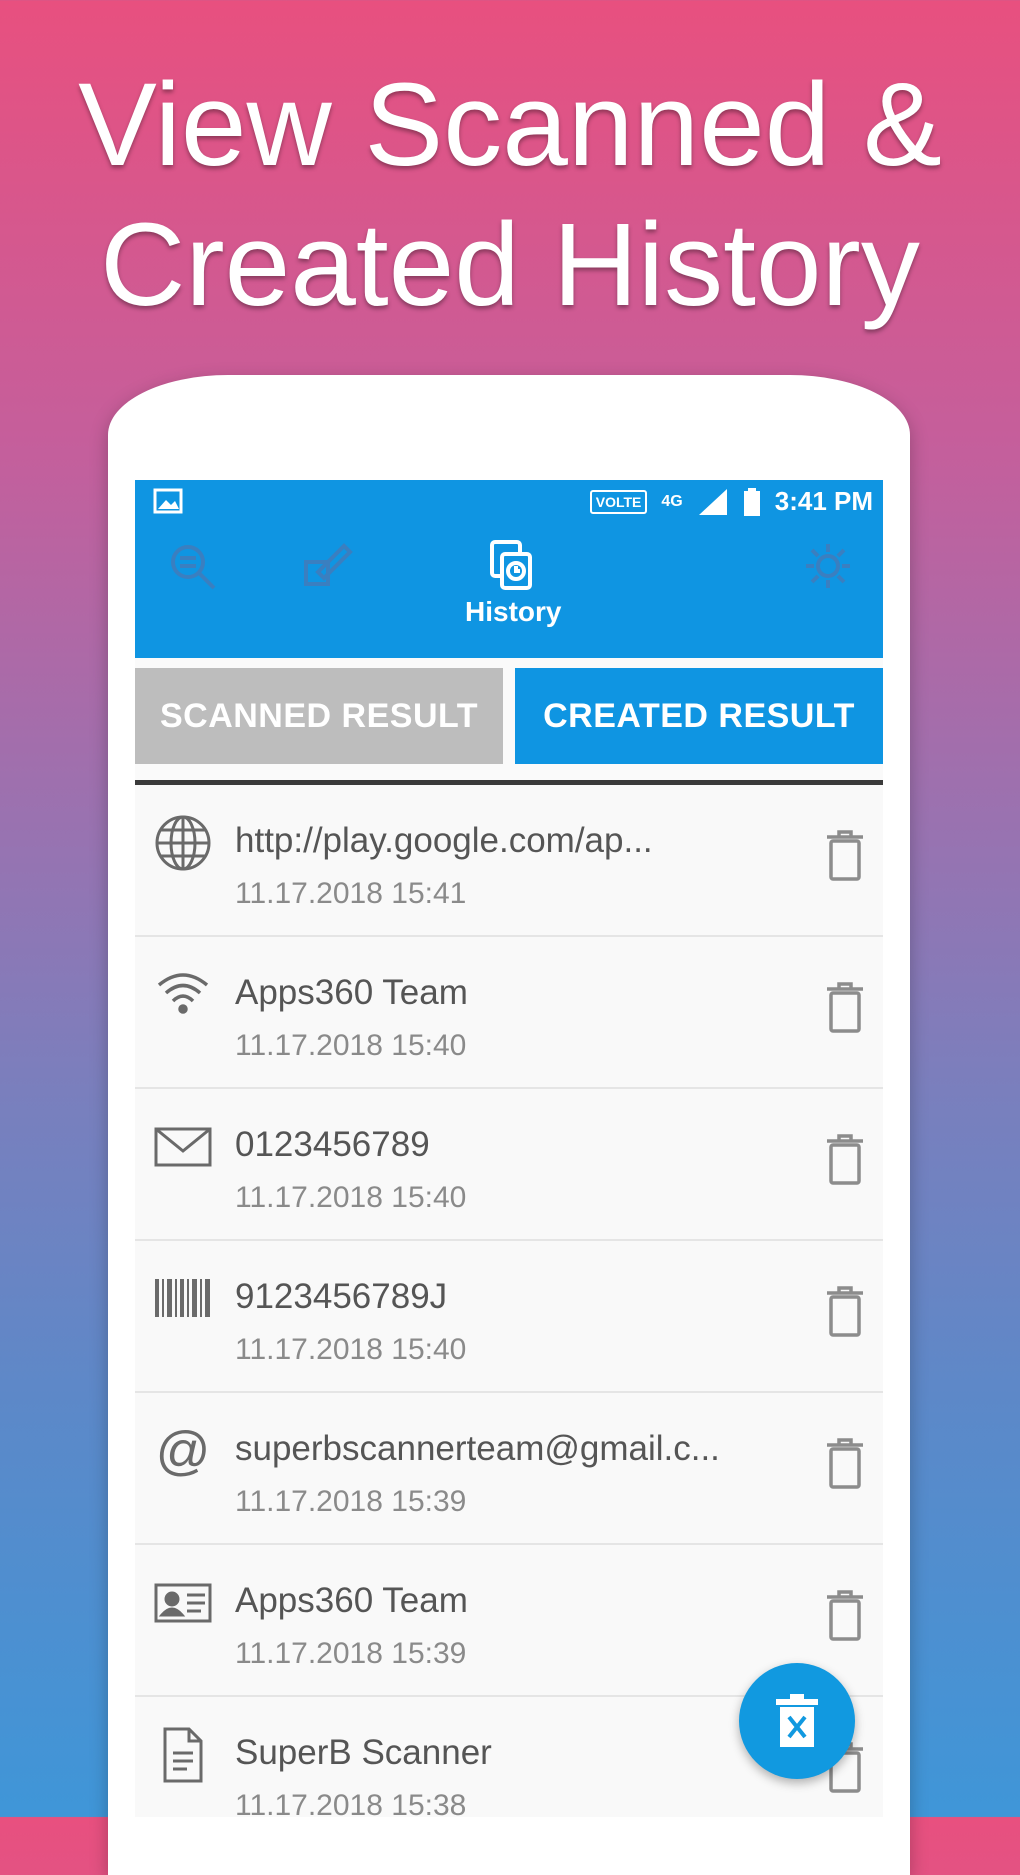 The height and width of the screenshot is (1875, 1020). Describe the element at coordinates (751, 501) in the screenshot. I see `battery-icon` at that location.